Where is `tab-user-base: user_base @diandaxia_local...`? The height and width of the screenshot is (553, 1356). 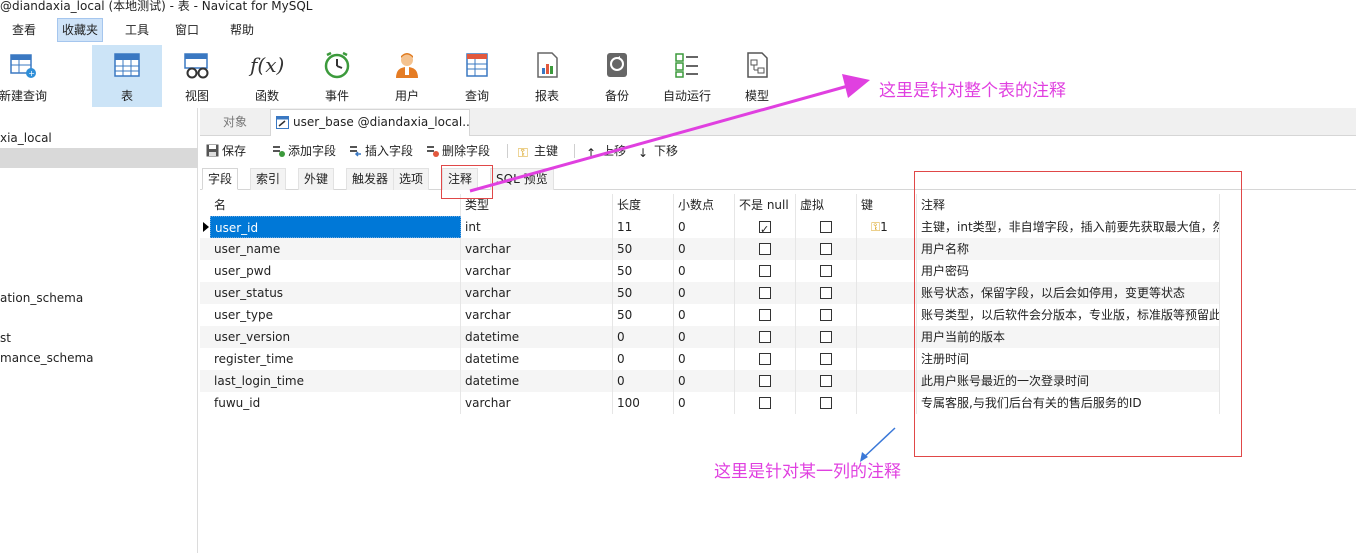
tab-user-base: user_base @diandaxia_local... is located at coordinates (370, 122).